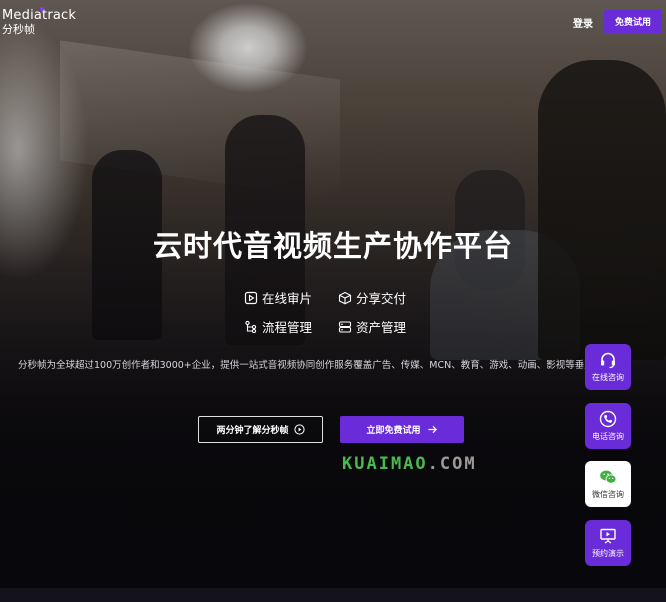 The width and height of the screenshot is (666, 602). I want to click on login-link: 登录, so click(583, 22).